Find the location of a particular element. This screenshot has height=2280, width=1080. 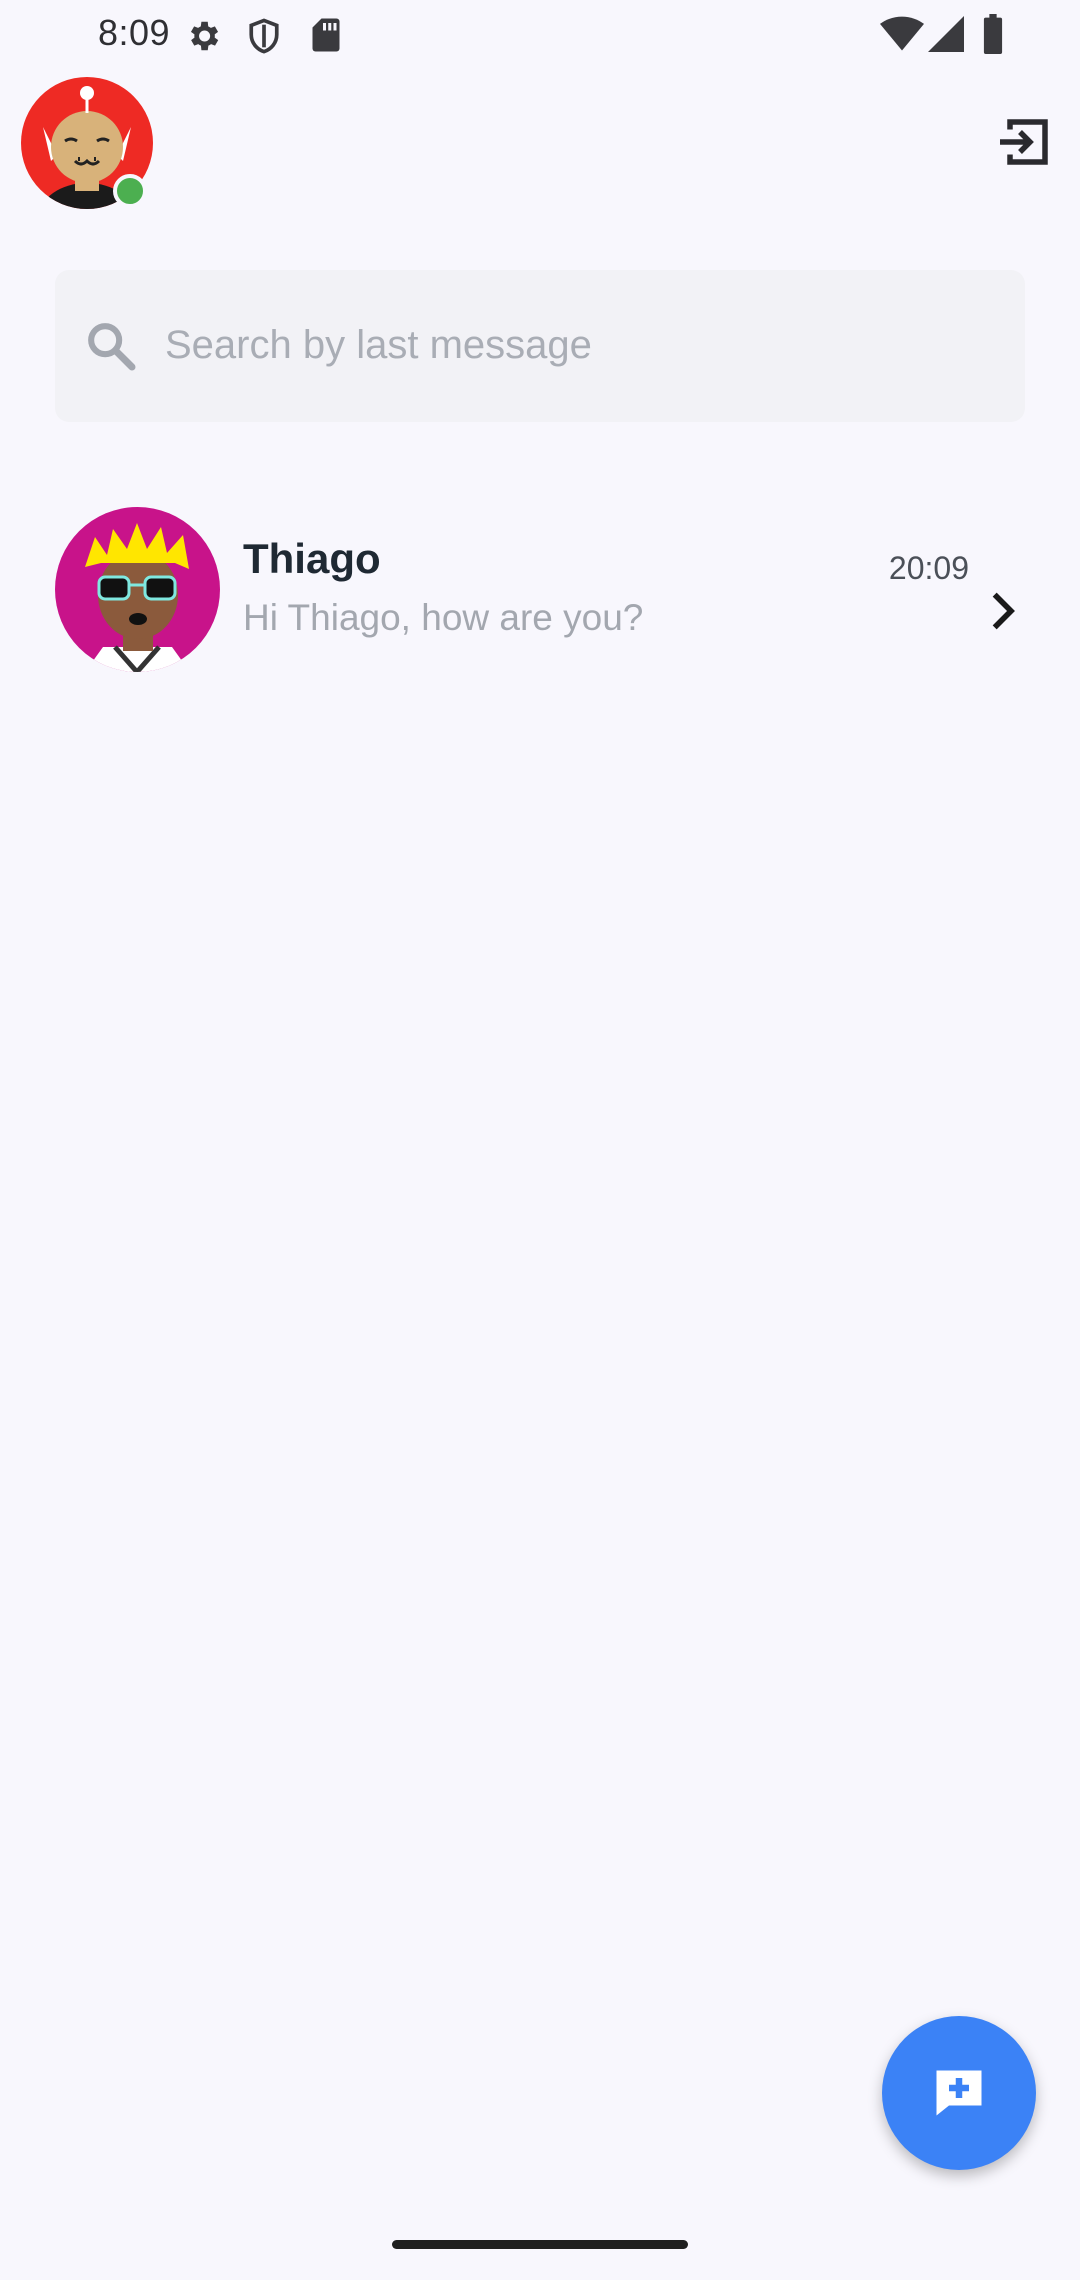

search-icon is located at coordinates (112, 347).